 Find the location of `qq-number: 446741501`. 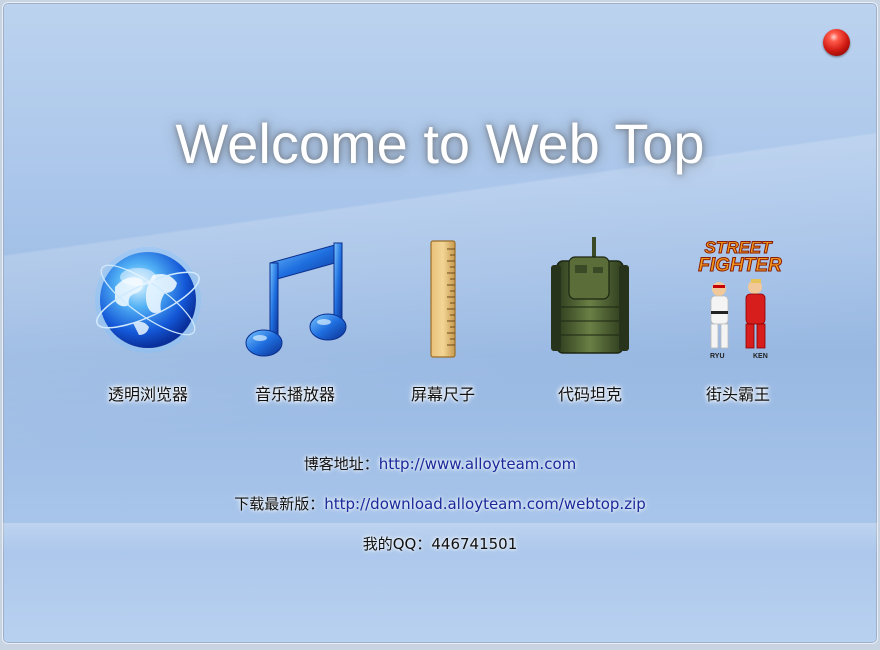

qq-number: 446741501 is located at coordinates (474, 544).